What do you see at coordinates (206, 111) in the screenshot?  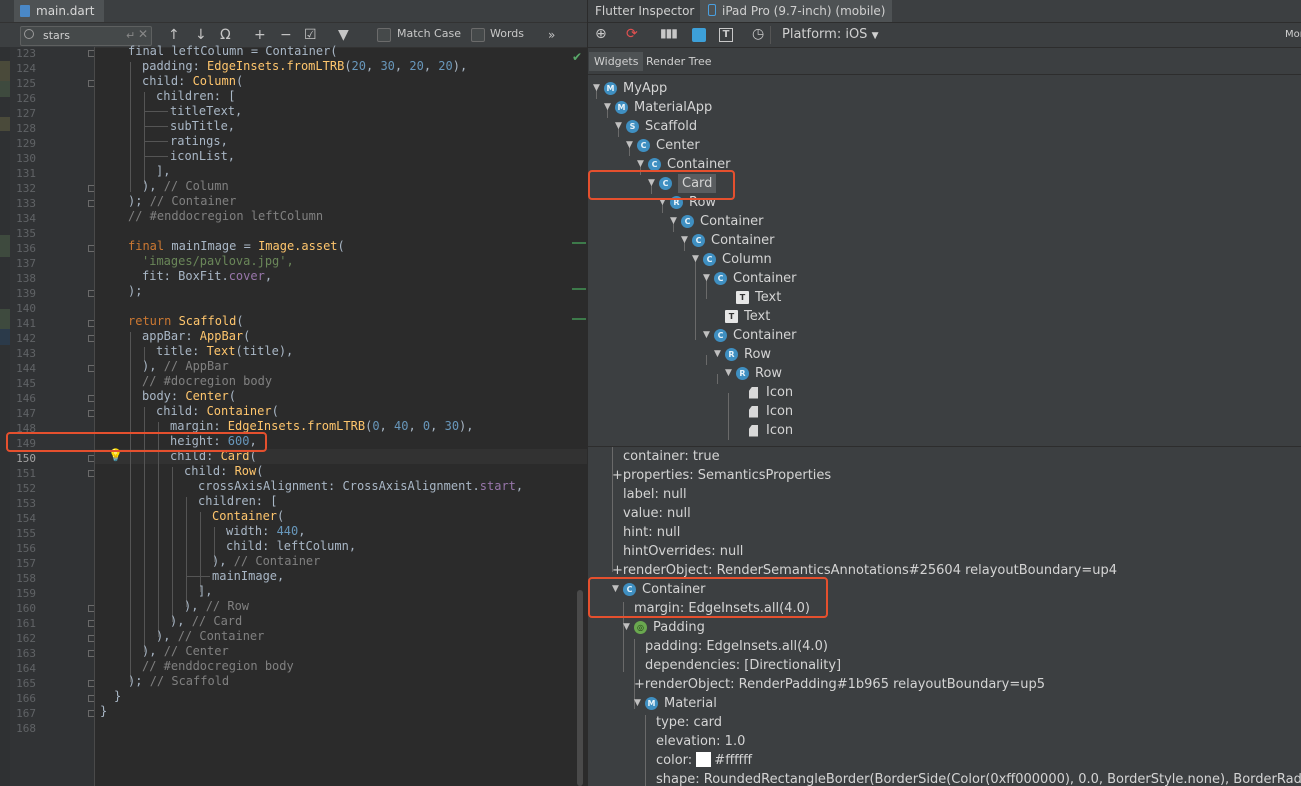 I see `code-line-127: titleText,` at bounding box center [206, 111].